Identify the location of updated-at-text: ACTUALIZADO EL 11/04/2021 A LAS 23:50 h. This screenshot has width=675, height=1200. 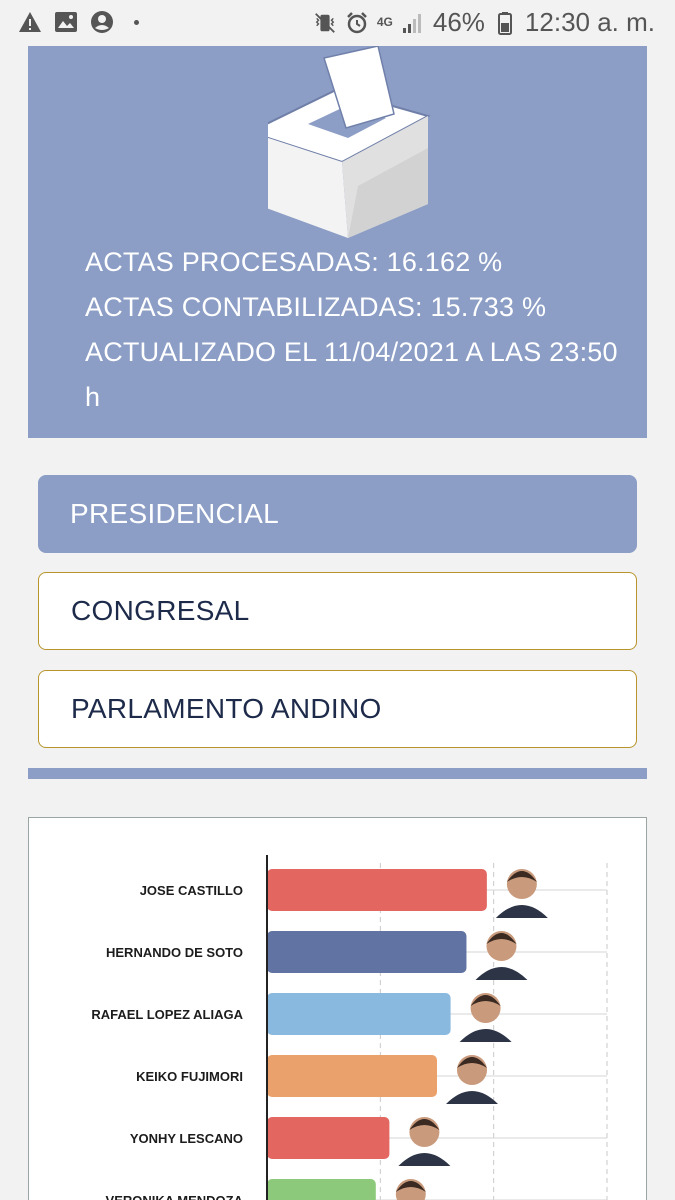
(351, 374).